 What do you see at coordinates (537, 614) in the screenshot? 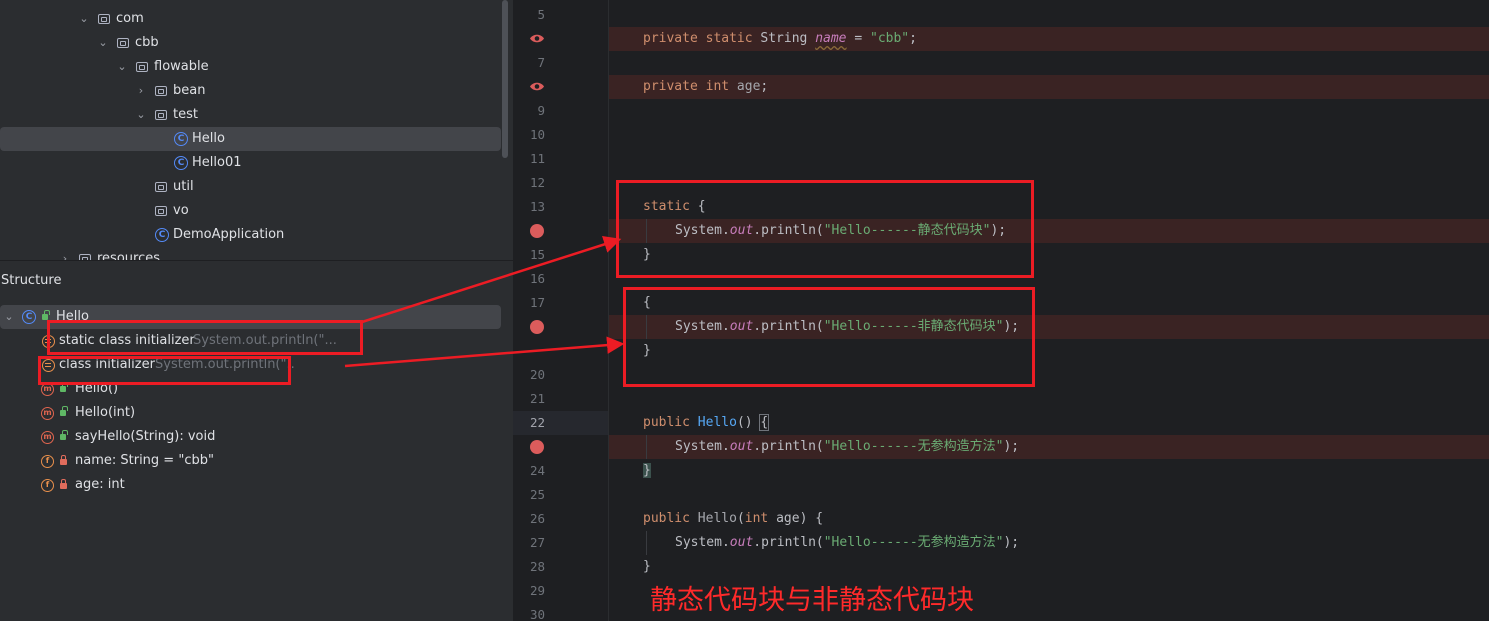
I see `line-number: 30` at bounding box center [537, 614].